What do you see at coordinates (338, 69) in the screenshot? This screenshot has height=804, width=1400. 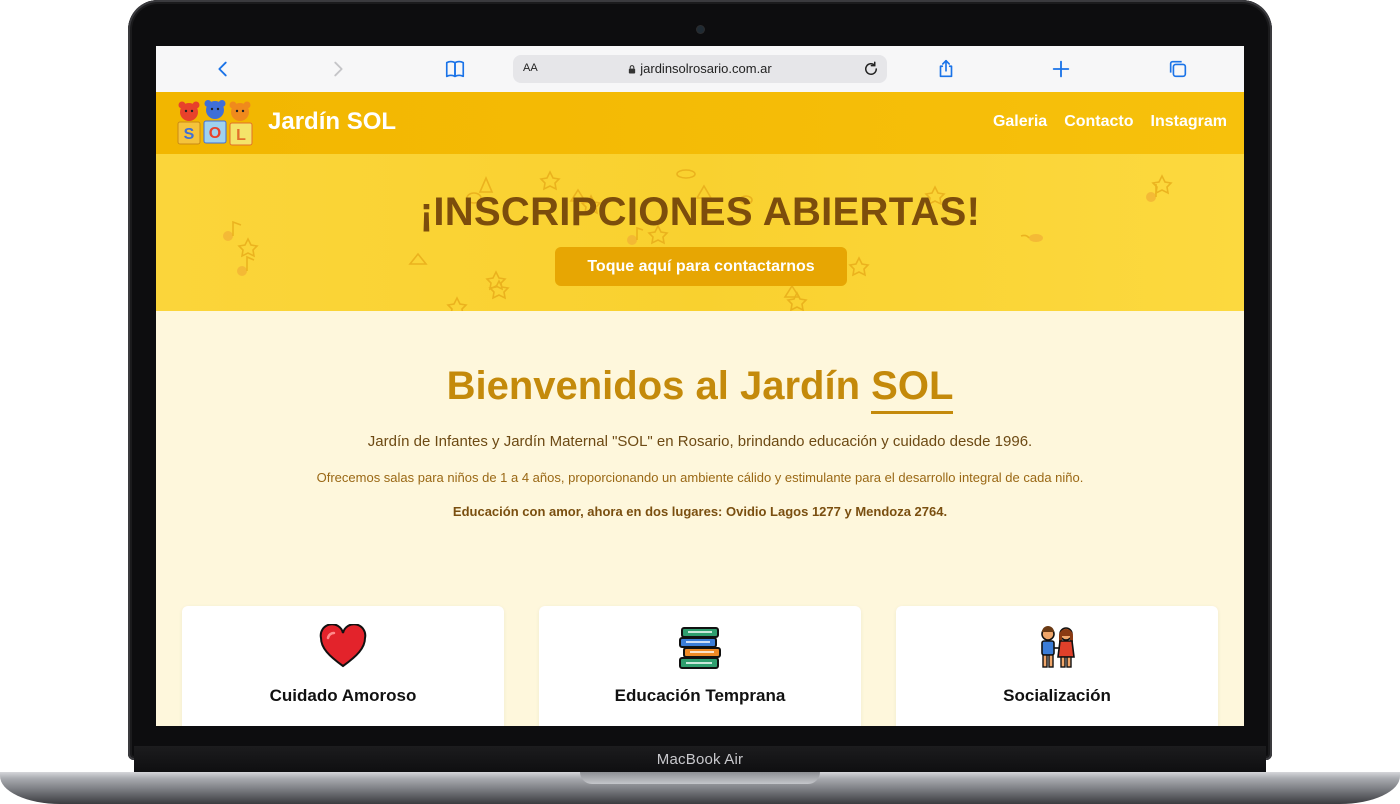 I see `forward-icon` at bounding box center [338, 69].